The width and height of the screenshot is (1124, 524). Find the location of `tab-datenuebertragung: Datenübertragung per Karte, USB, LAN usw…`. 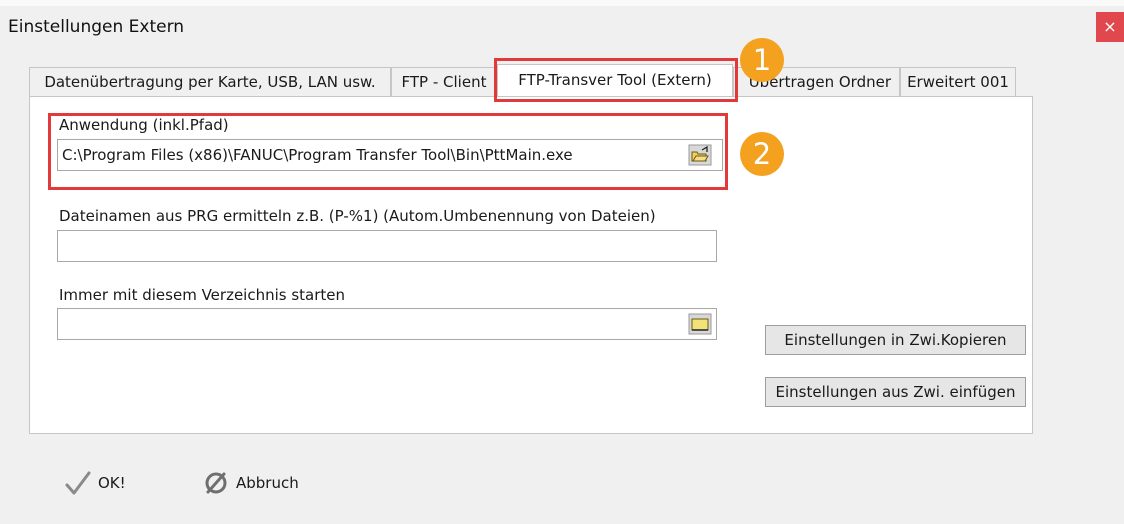

tab-datenuebertragung: Datenübertragung per Karte, USB, LAN usw… is located at coordinates (210, 82).